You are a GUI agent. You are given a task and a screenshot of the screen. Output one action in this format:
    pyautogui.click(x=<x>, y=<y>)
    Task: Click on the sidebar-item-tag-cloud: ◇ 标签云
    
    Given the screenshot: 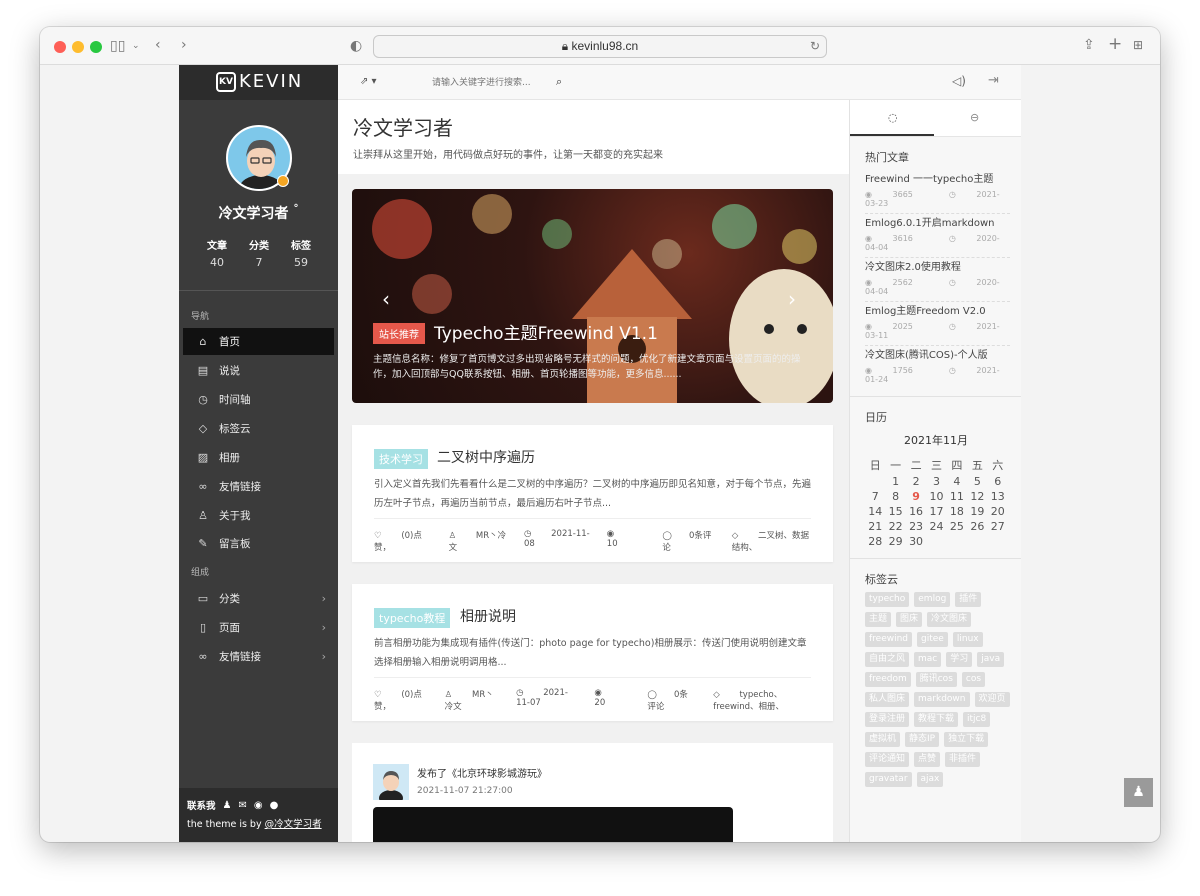 What is the action you would take?
    pyautogui.click(x=258, y=428)
    